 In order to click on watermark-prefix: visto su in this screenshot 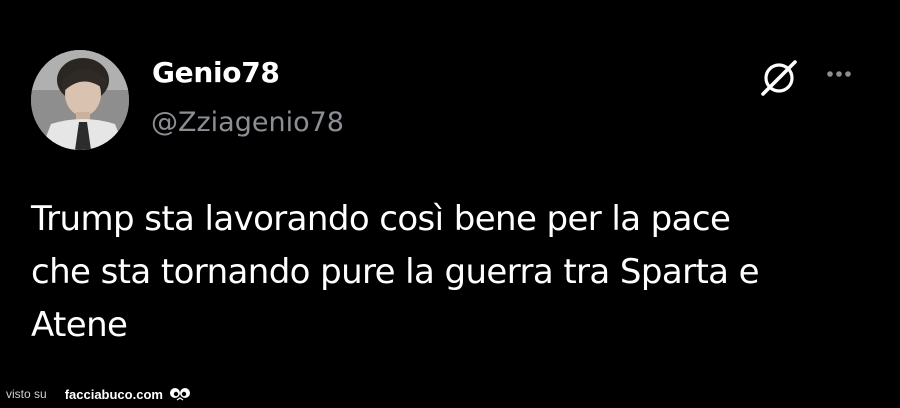, I will do `click(26, 394)`.